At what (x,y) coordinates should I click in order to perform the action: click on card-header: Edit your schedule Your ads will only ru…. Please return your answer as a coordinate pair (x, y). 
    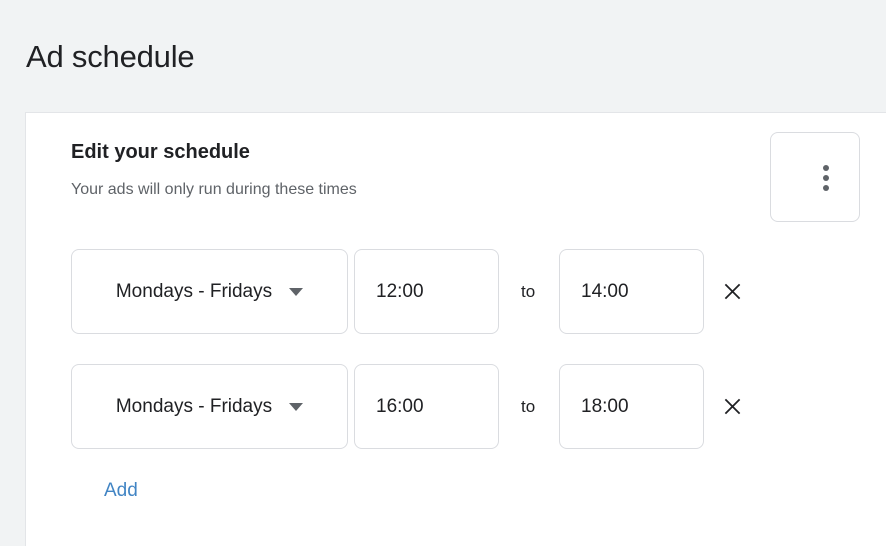
    Looking at the image, I should click on (421, 170).